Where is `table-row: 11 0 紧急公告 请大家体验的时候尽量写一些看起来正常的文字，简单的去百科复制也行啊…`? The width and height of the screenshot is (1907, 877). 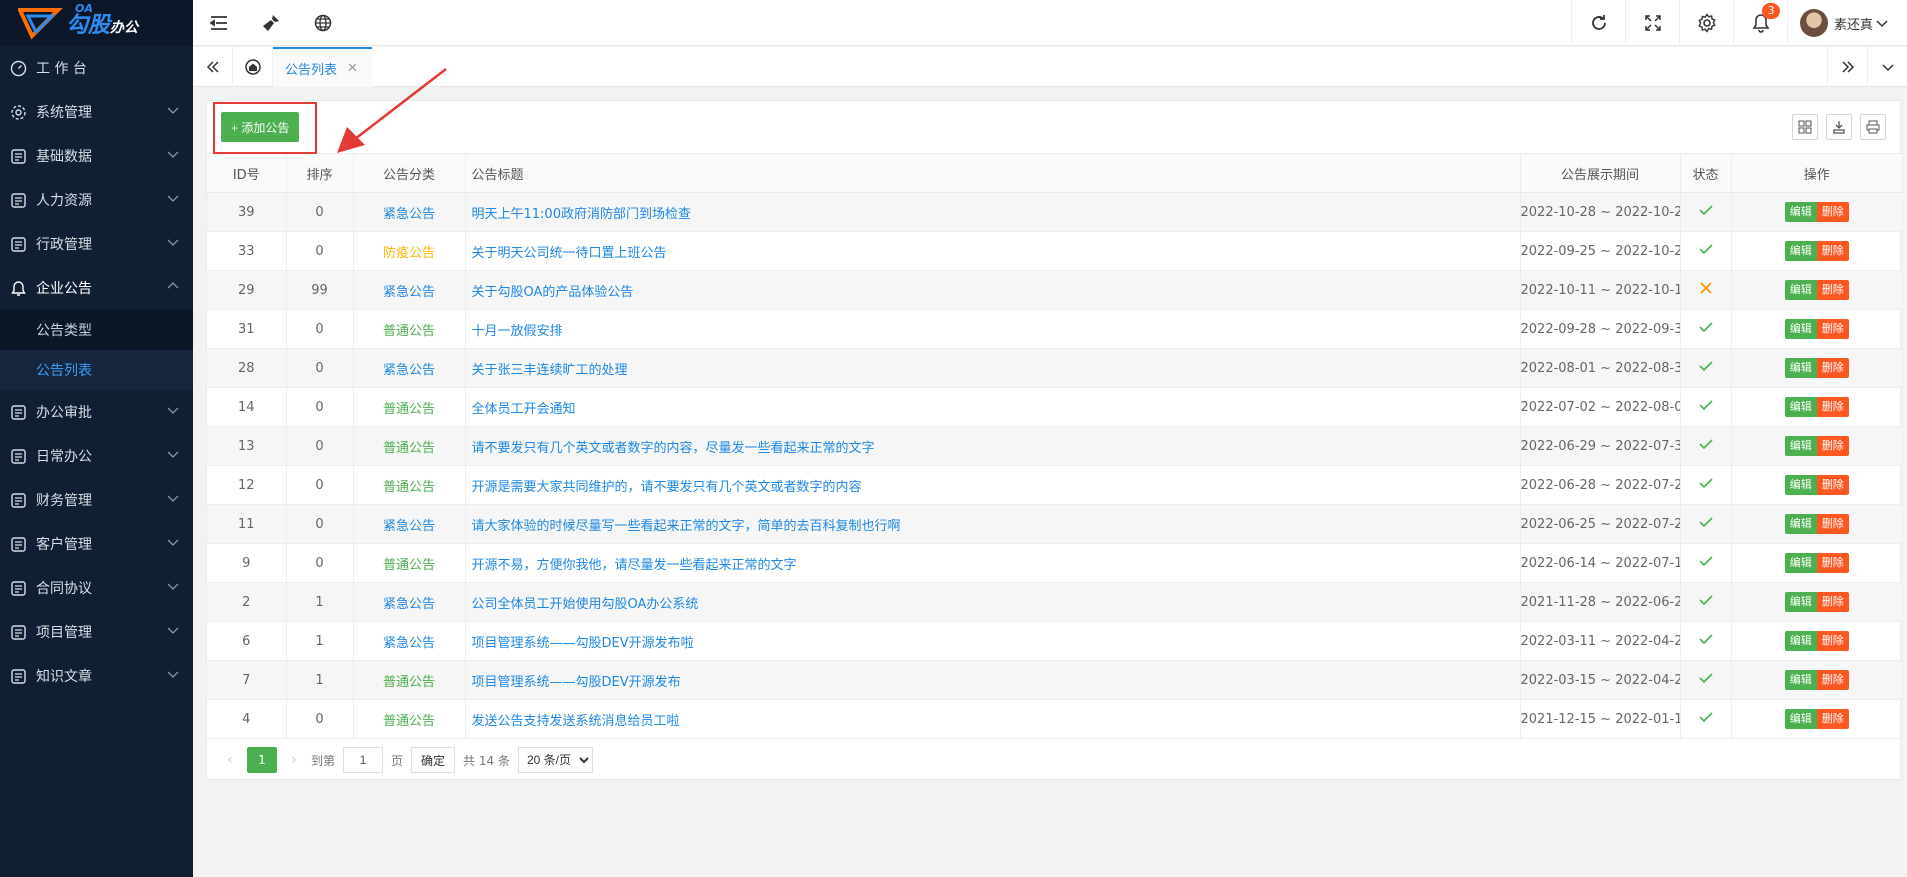
table-row: 11 0 紧急公告 请大家体验的时候尽量写一些看起来正常的文字，简单的去百科复制也行啊… is located at coordinates (1054, 524).